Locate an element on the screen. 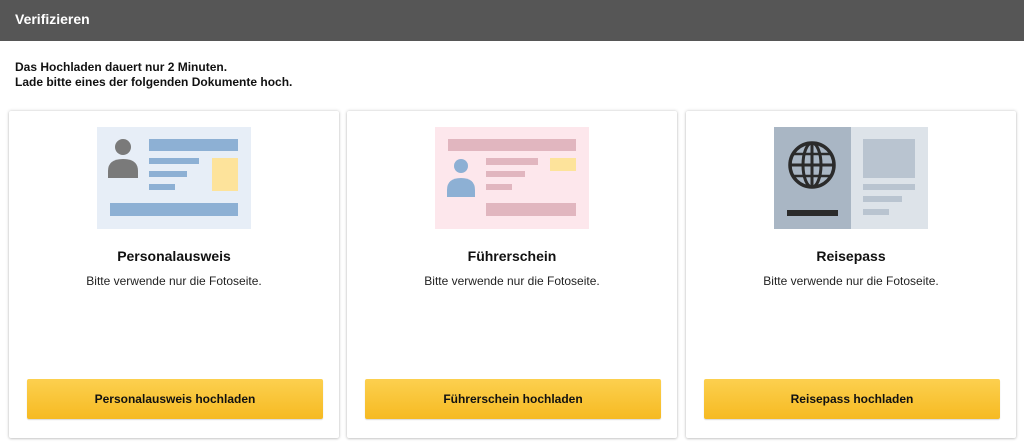 The image size is (1024, 445). card-title: Personalausweis is located at coordinates (174, 256).